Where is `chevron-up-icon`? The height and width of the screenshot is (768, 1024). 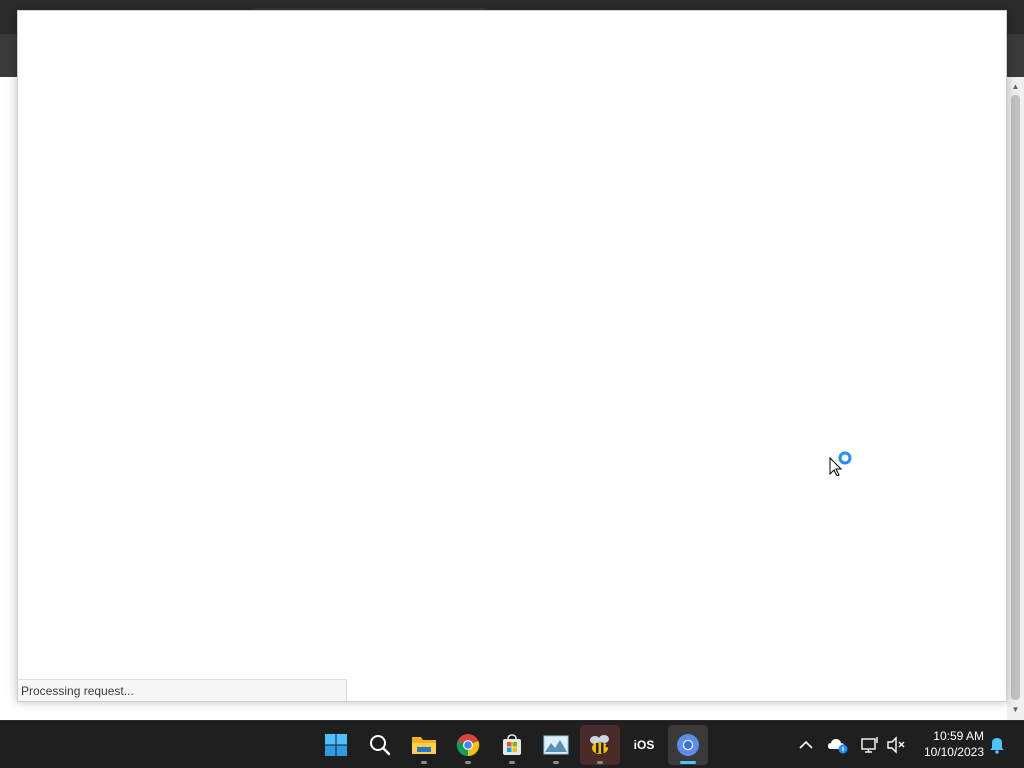
chevron-up-icon is located at coordinates (806, 744).